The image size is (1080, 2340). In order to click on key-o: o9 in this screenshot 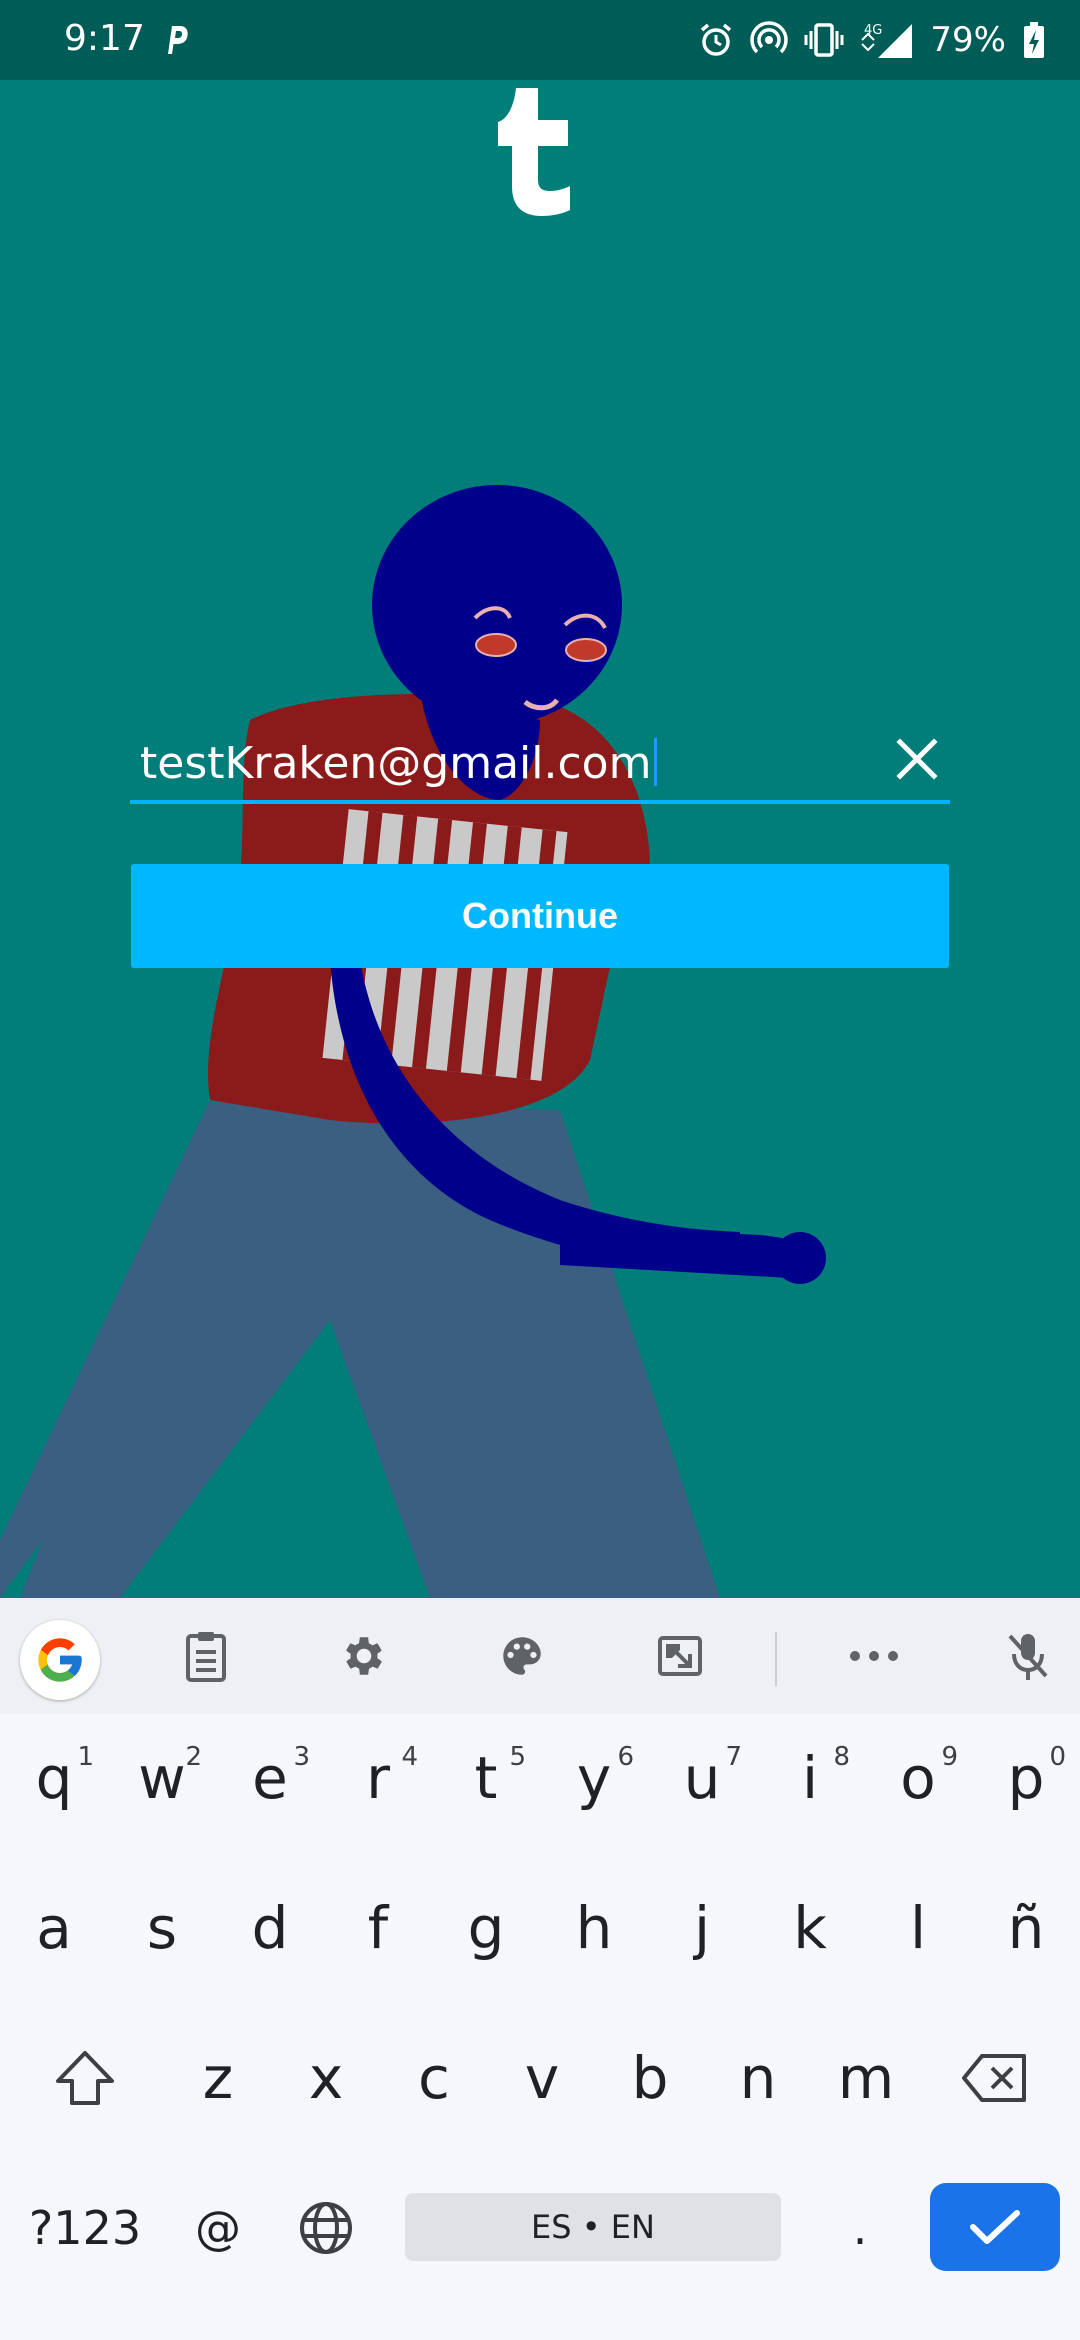, I will do `click(918, 1778)`.